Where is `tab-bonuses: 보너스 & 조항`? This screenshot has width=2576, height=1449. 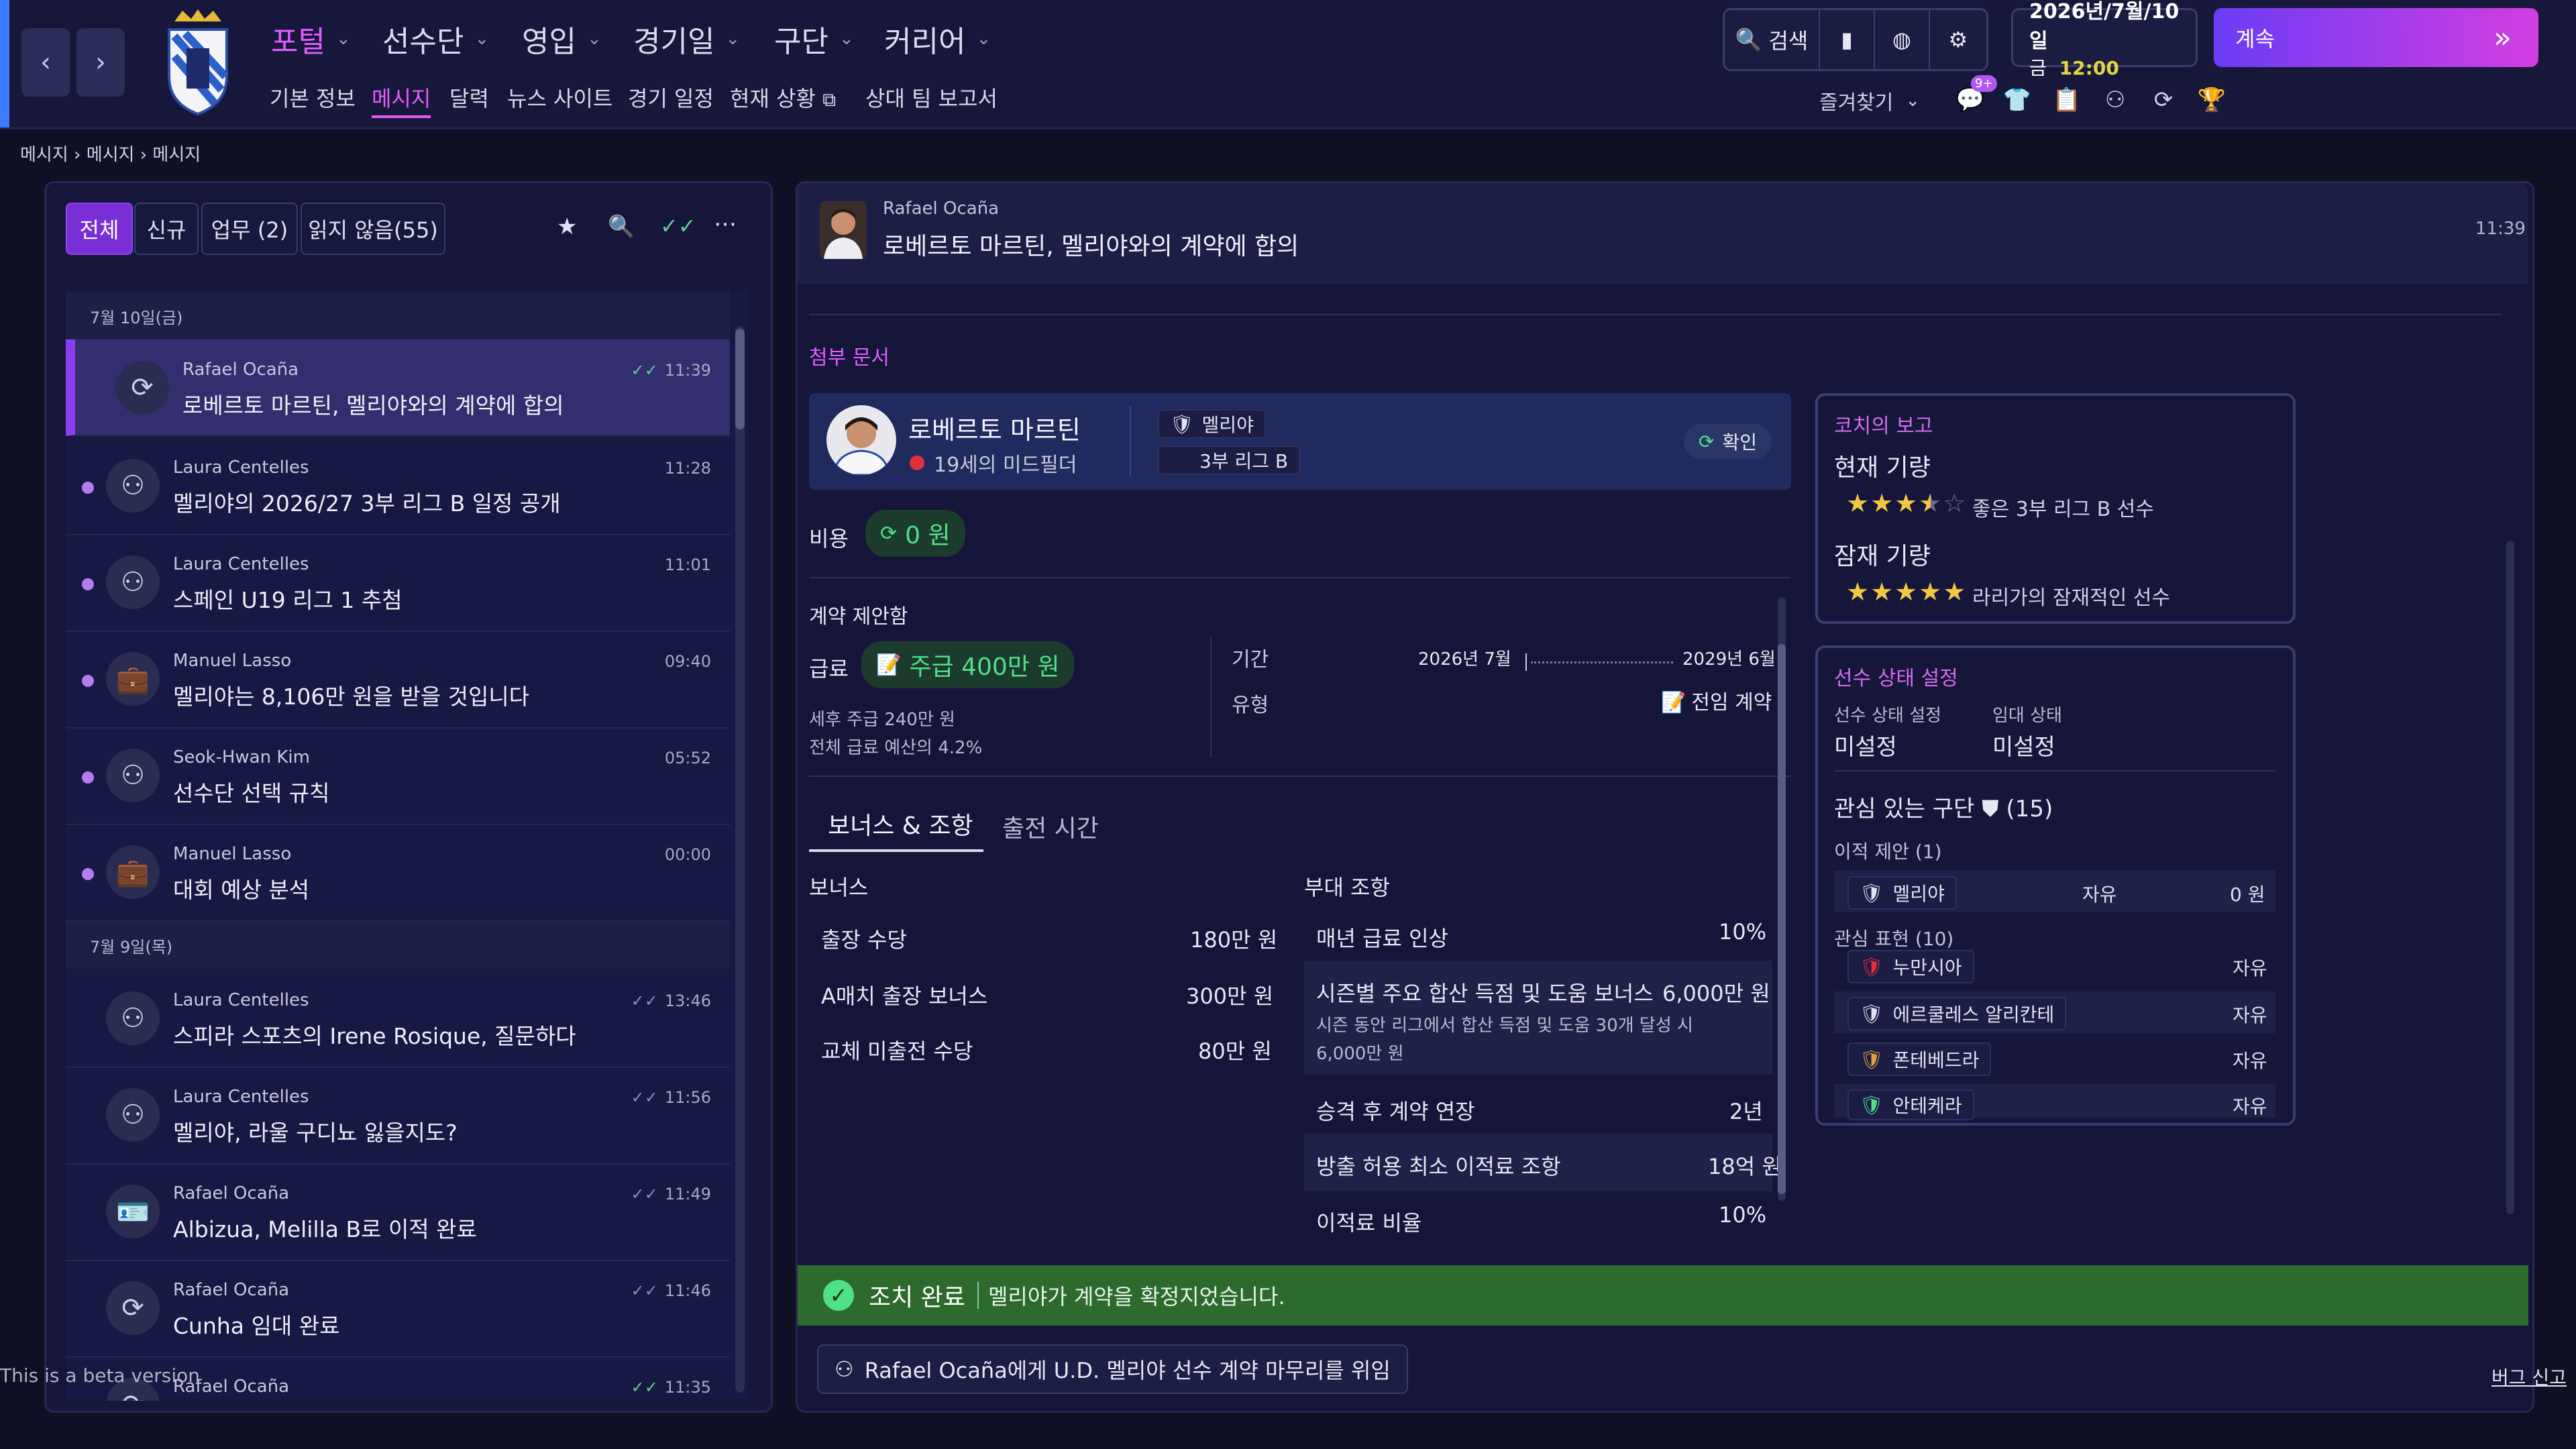
tab-bonuses: 보너스 & 조항 is located at coordinates (900, 823).